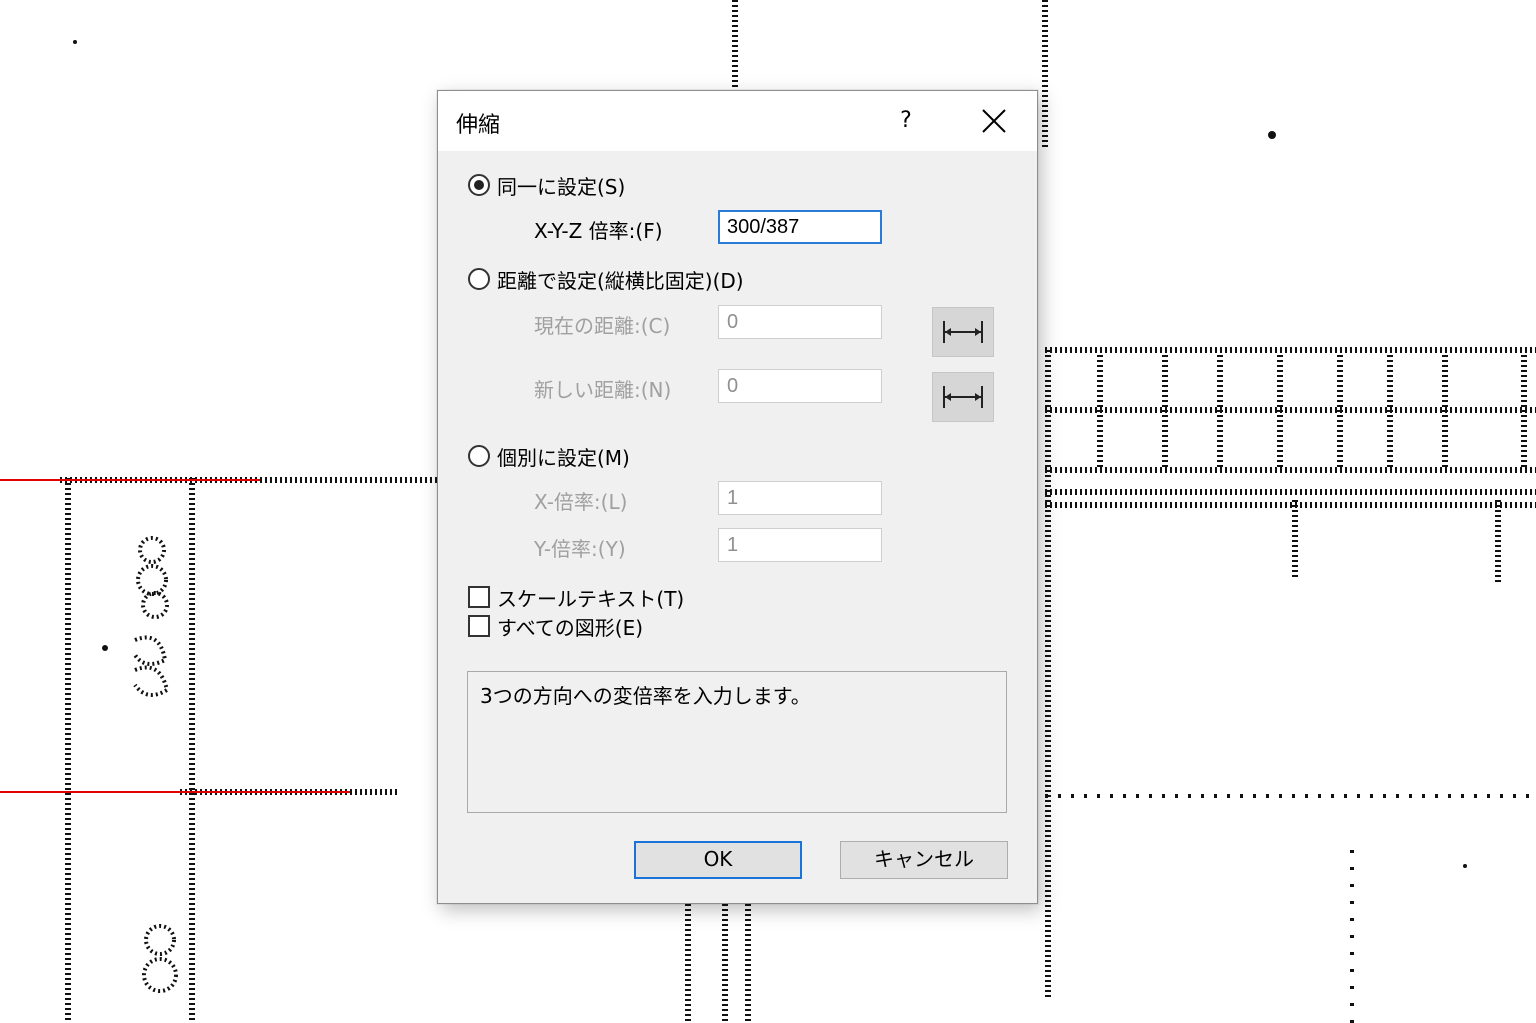 The height and width of the screenshot is (1023, 1536). What do you see at coordinates (479, 626) in the screenshot?
I see `all-shapes-checkbox` at bounding box center [479, 626].